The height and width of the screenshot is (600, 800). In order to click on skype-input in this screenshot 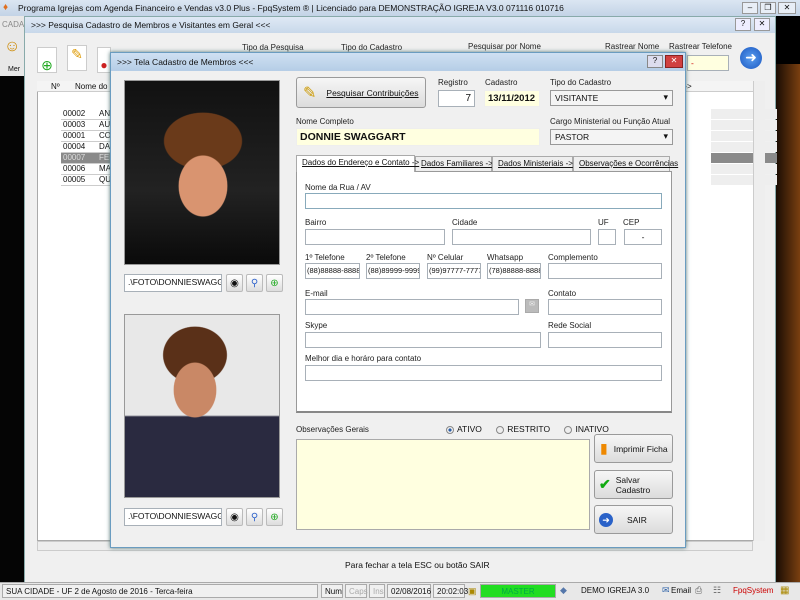, I will do `click(423, 340)`.